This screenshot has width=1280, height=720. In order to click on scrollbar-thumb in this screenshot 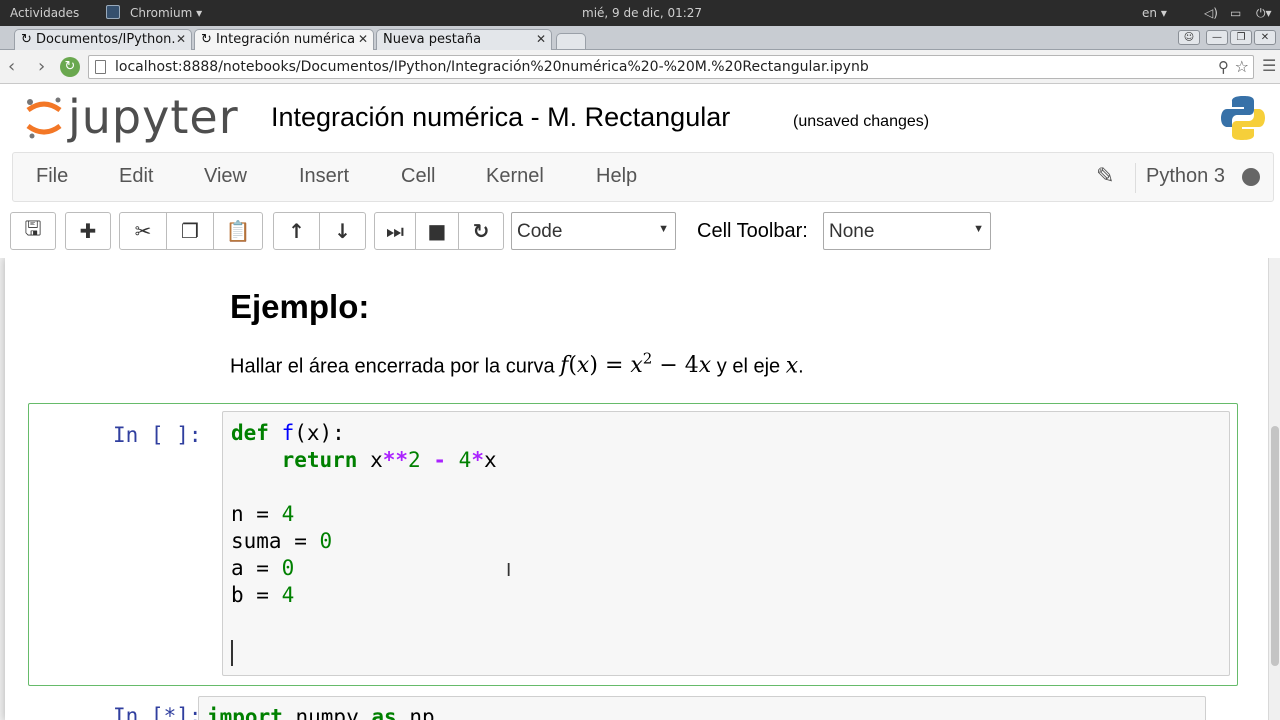, I will do `click(1275, 546)`.